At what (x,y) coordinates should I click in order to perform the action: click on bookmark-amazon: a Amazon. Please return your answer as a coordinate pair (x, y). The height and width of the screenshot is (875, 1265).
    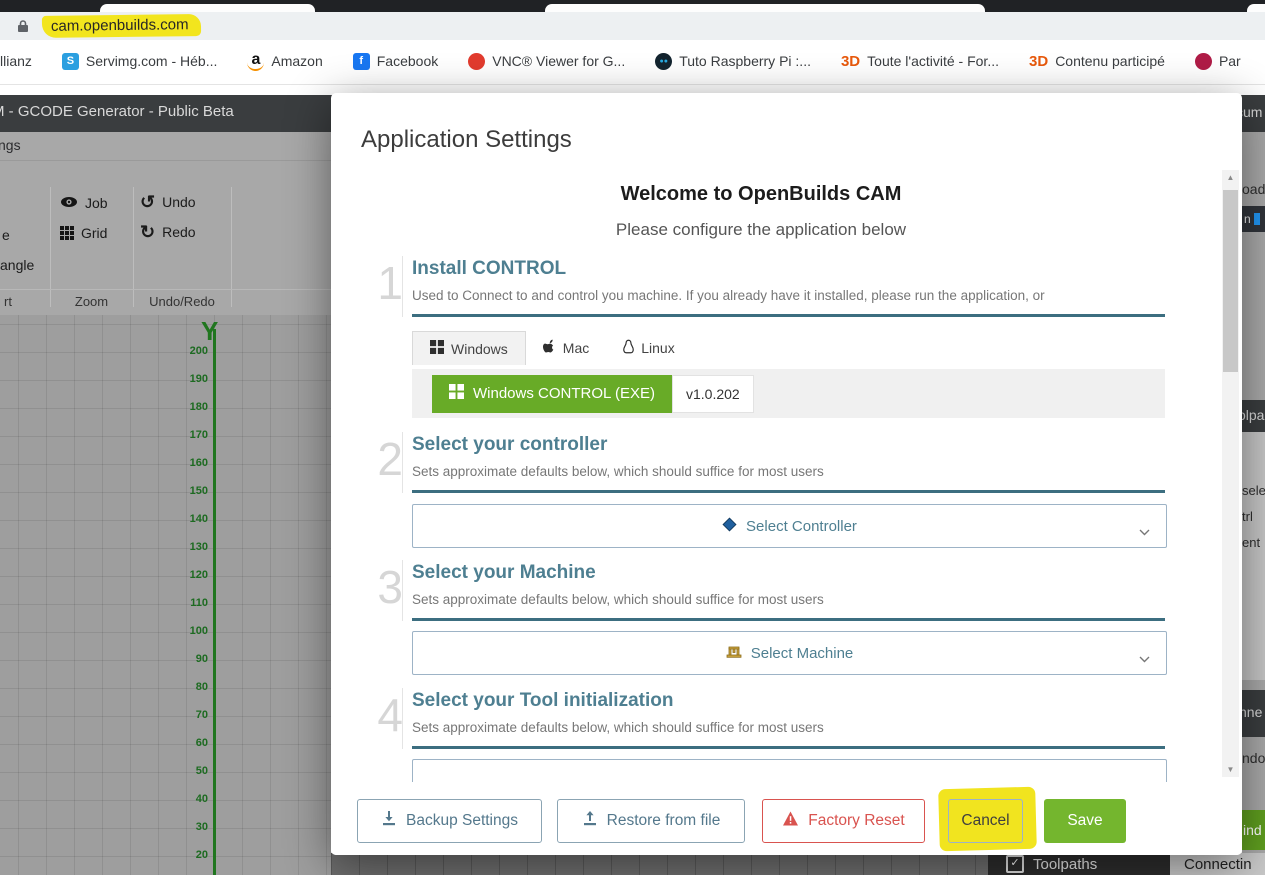
    Looking at the image, I should click on (285, 61).